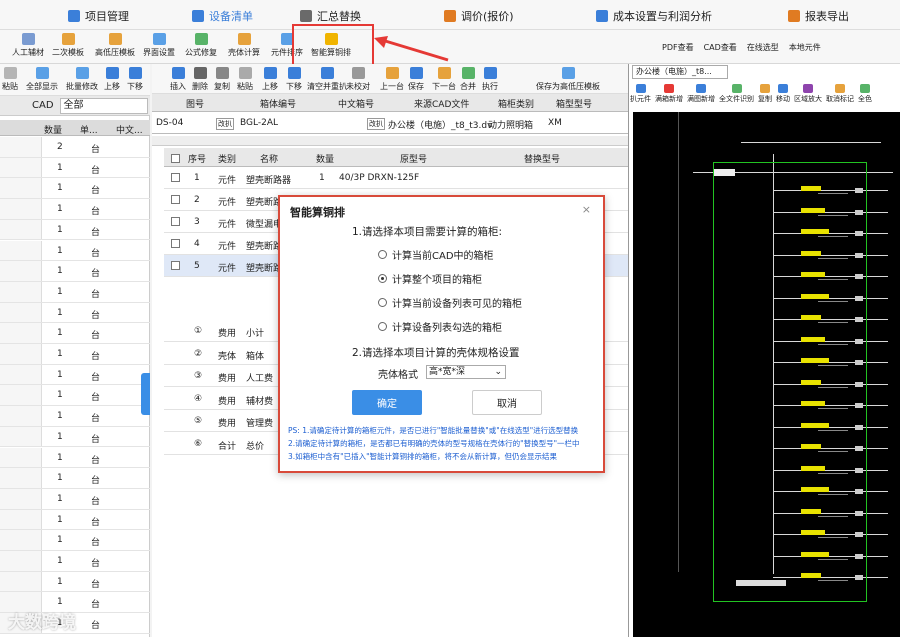  What do you see at coordinates (416, 79) in the screenshot?
I see `mid-tool-9: 保存` at bounding box center [416, 79].